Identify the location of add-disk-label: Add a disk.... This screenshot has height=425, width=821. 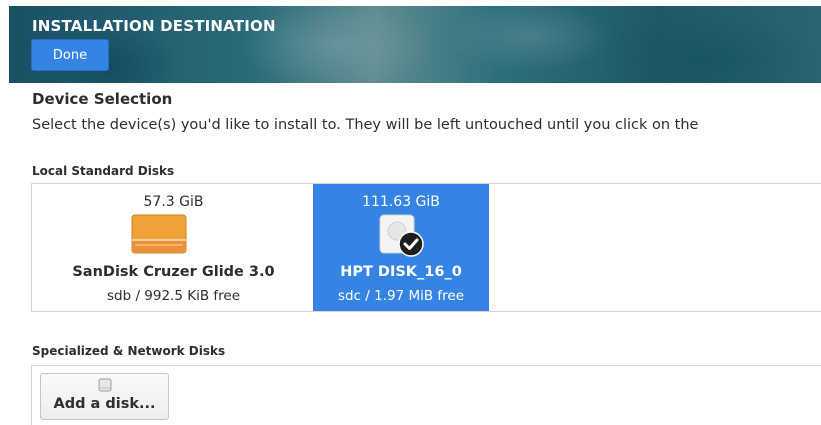
(104, 404).